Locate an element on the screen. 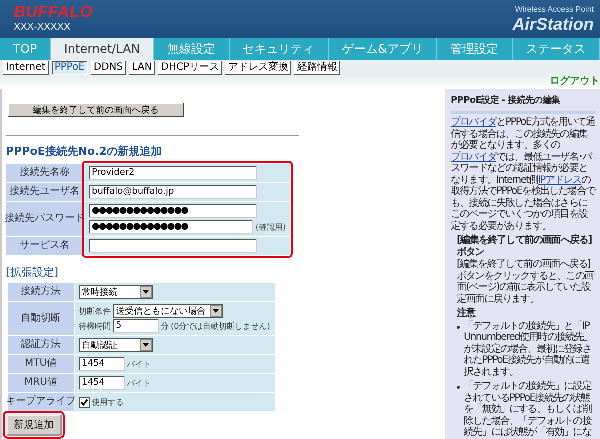 The width and height of the screenshot is (600, 439). field-label: 接続先名称 is located at coordinates (45, 173).